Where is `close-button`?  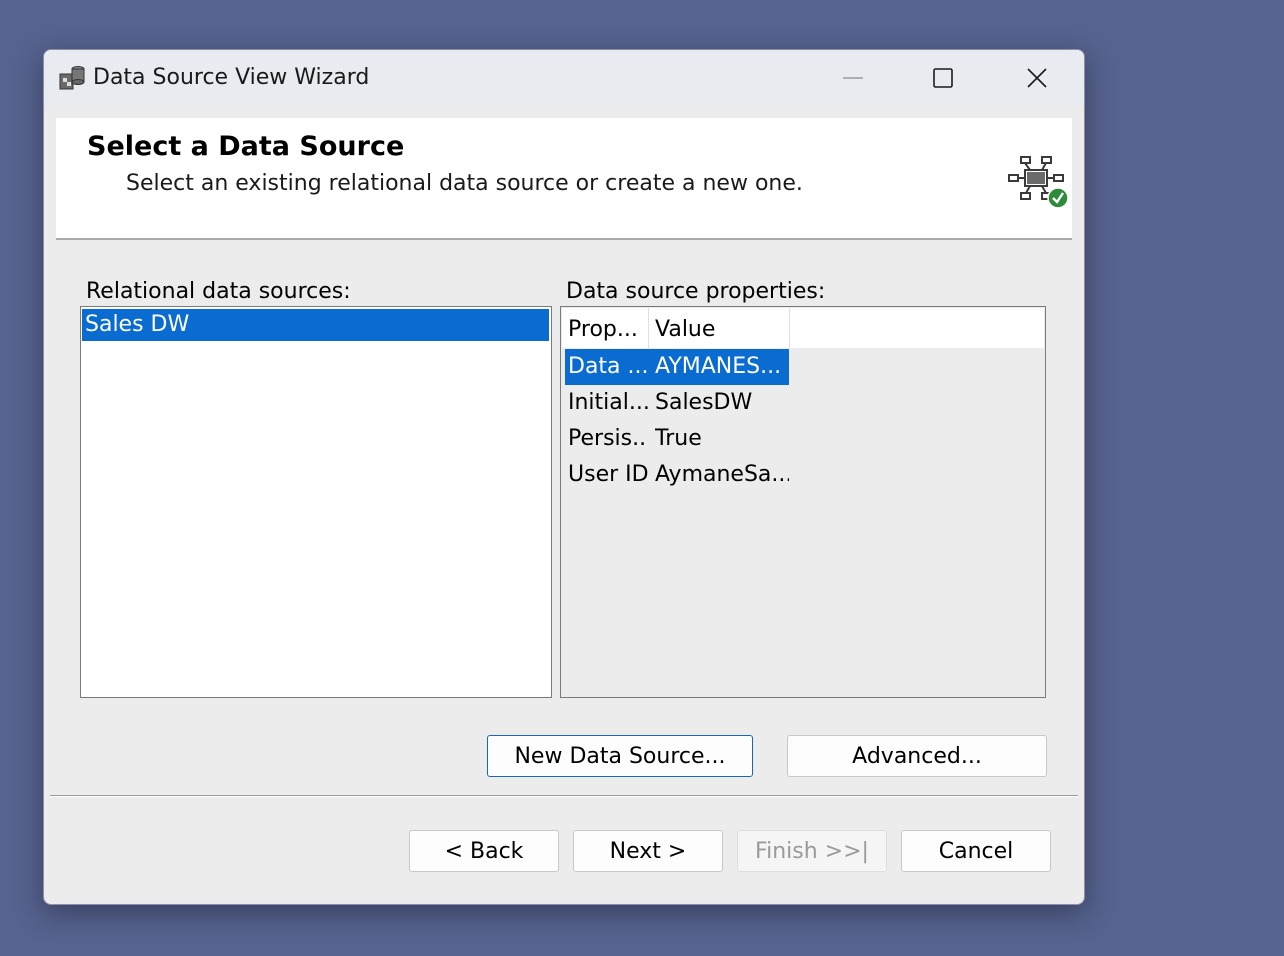 close-button is located at coordinates (1037, 78).